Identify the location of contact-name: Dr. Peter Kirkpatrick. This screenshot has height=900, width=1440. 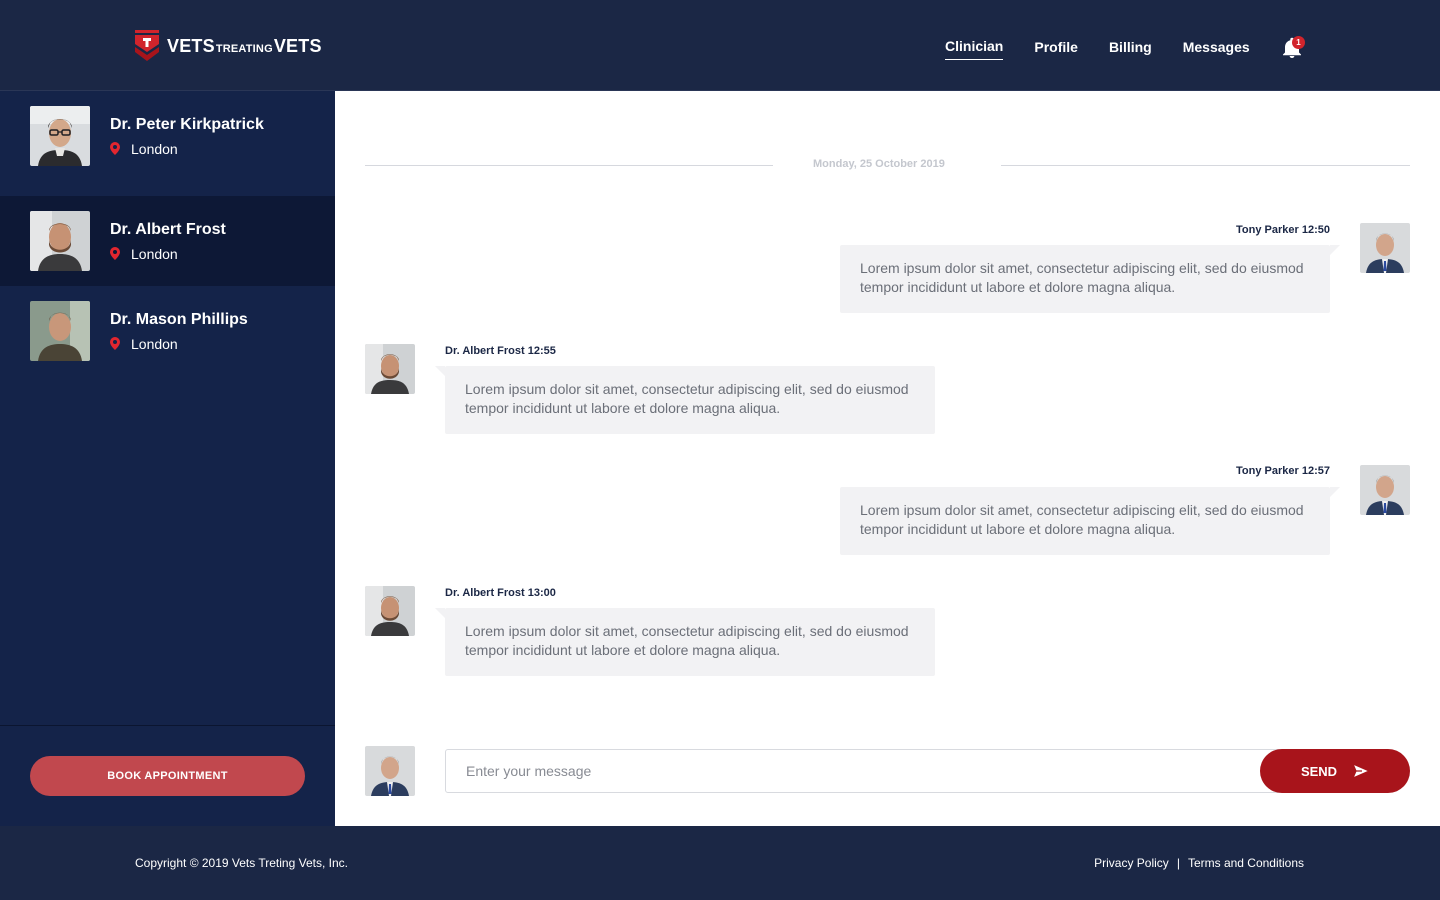
(187, 124).